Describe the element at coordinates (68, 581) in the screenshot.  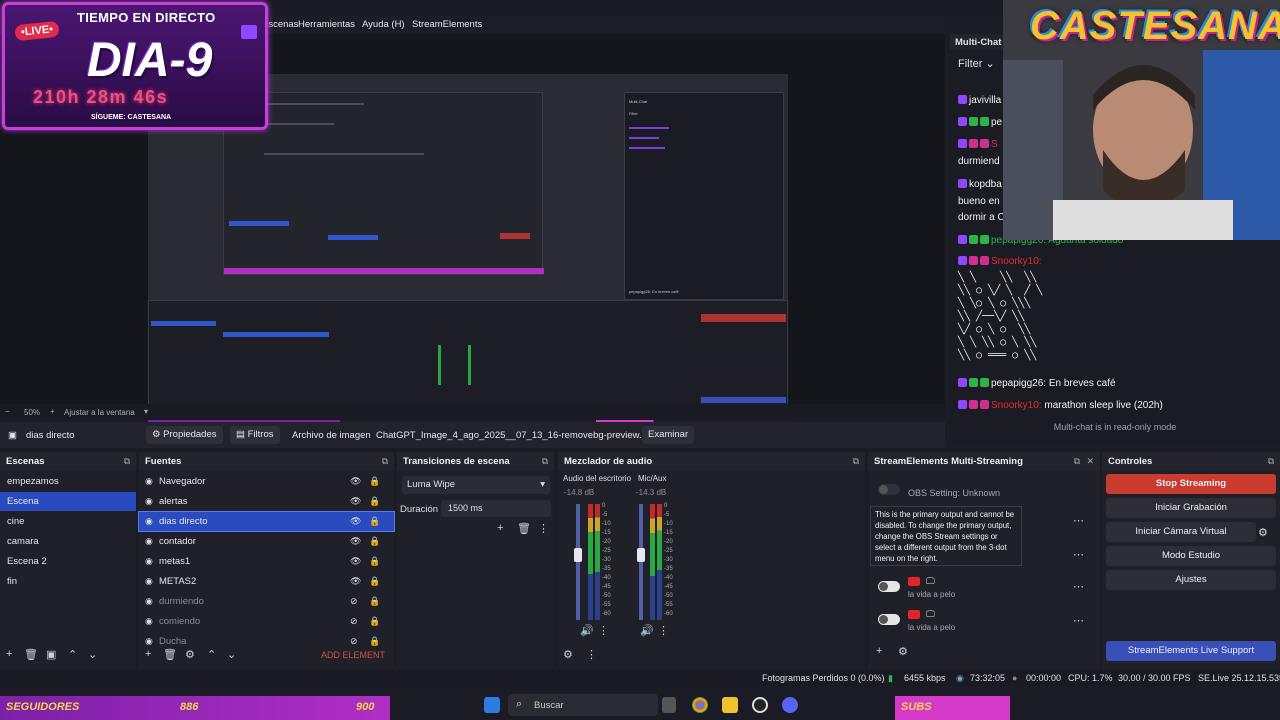
I see `scene-item: fin` at that location.